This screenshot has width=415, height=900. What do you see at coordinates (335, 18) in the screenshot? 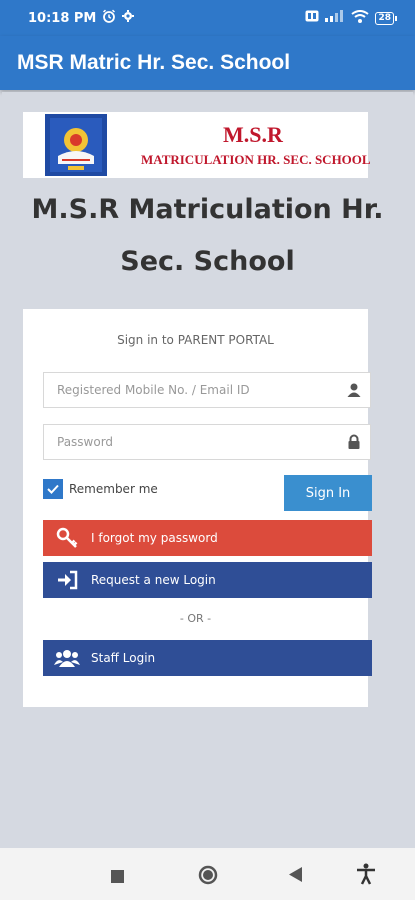
I see `signal-icon` at bounding box center [335, 18].